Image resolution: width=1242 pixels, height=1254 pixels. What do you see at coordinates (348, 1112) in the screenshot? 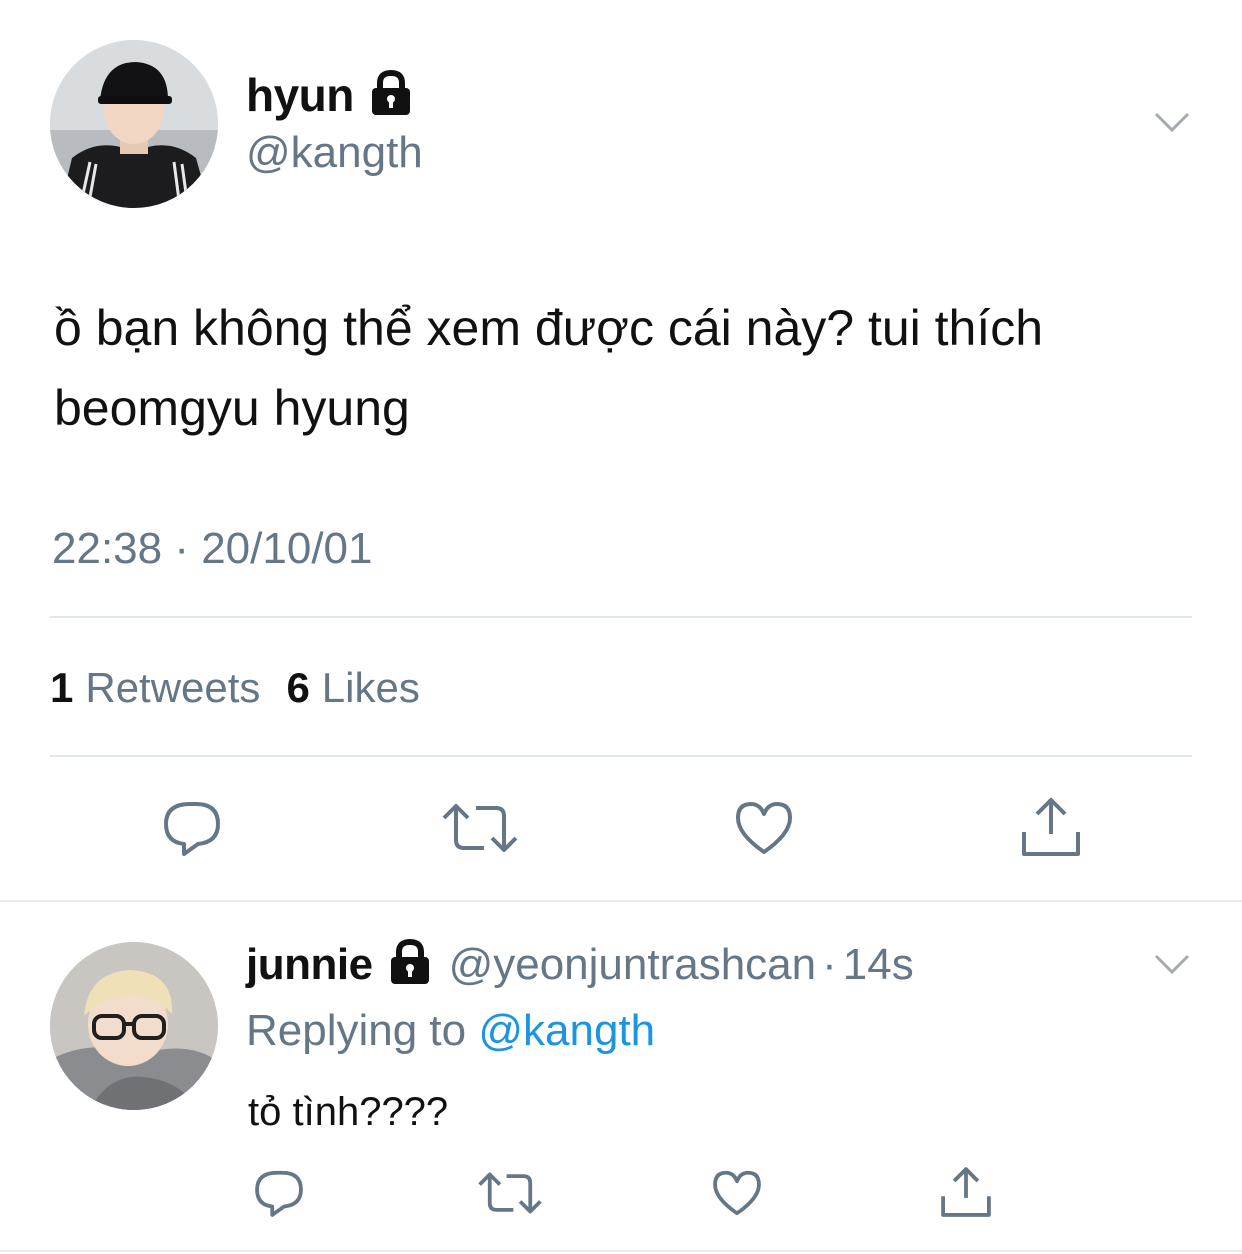
I see `reply-text: tỏ tình????` at bounding box center [348, 1112].